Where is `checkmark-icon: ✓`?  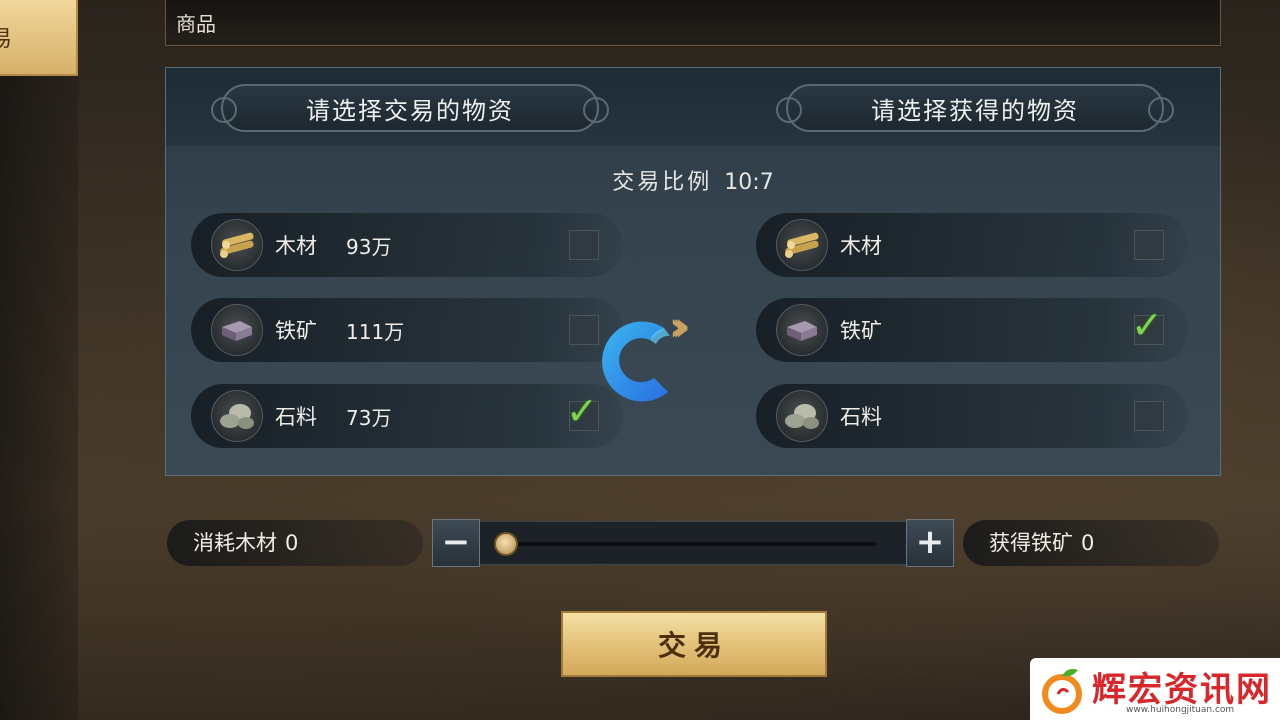 checkmark-icon: ✓ is located at coordinates (1147, 325).